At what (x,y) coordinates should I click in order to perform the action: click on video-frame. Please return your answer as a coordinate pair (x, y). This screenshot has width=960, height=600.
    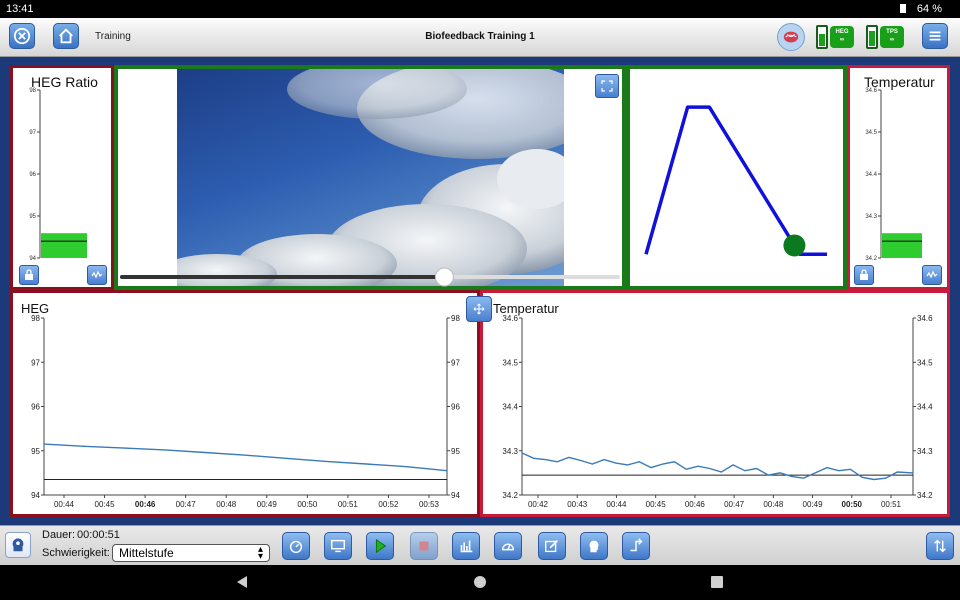
    Looking at the image, I should click on (370, 177).